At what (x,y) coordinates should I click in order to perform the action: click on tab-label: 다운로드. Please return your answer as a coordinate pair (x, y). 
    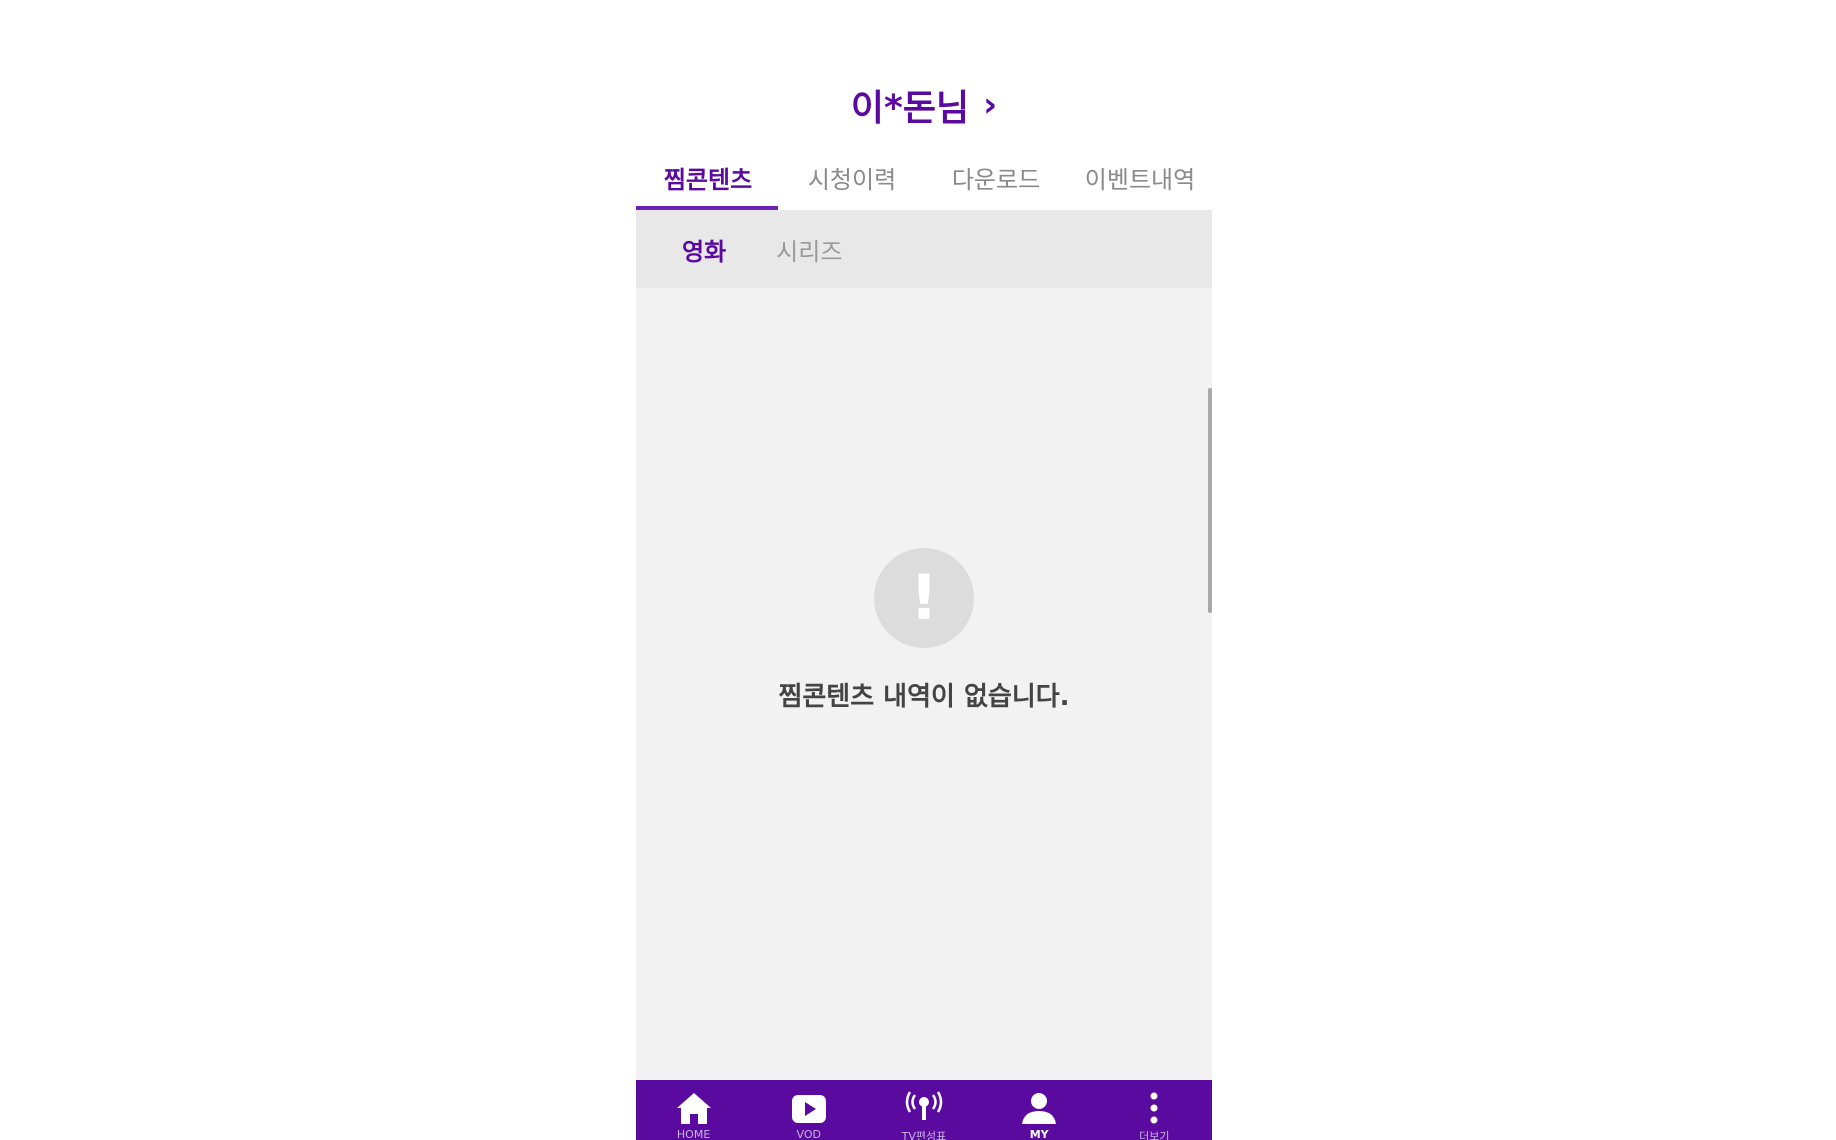
    Looking at the image, I should click on (996, 180).